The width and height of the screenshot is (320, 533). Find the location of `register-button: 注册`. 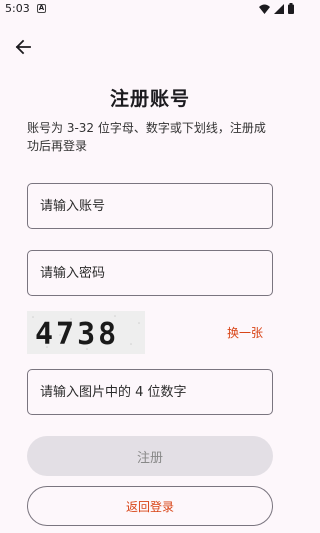

register-button: 注册 is located at coordinates (150, 456).